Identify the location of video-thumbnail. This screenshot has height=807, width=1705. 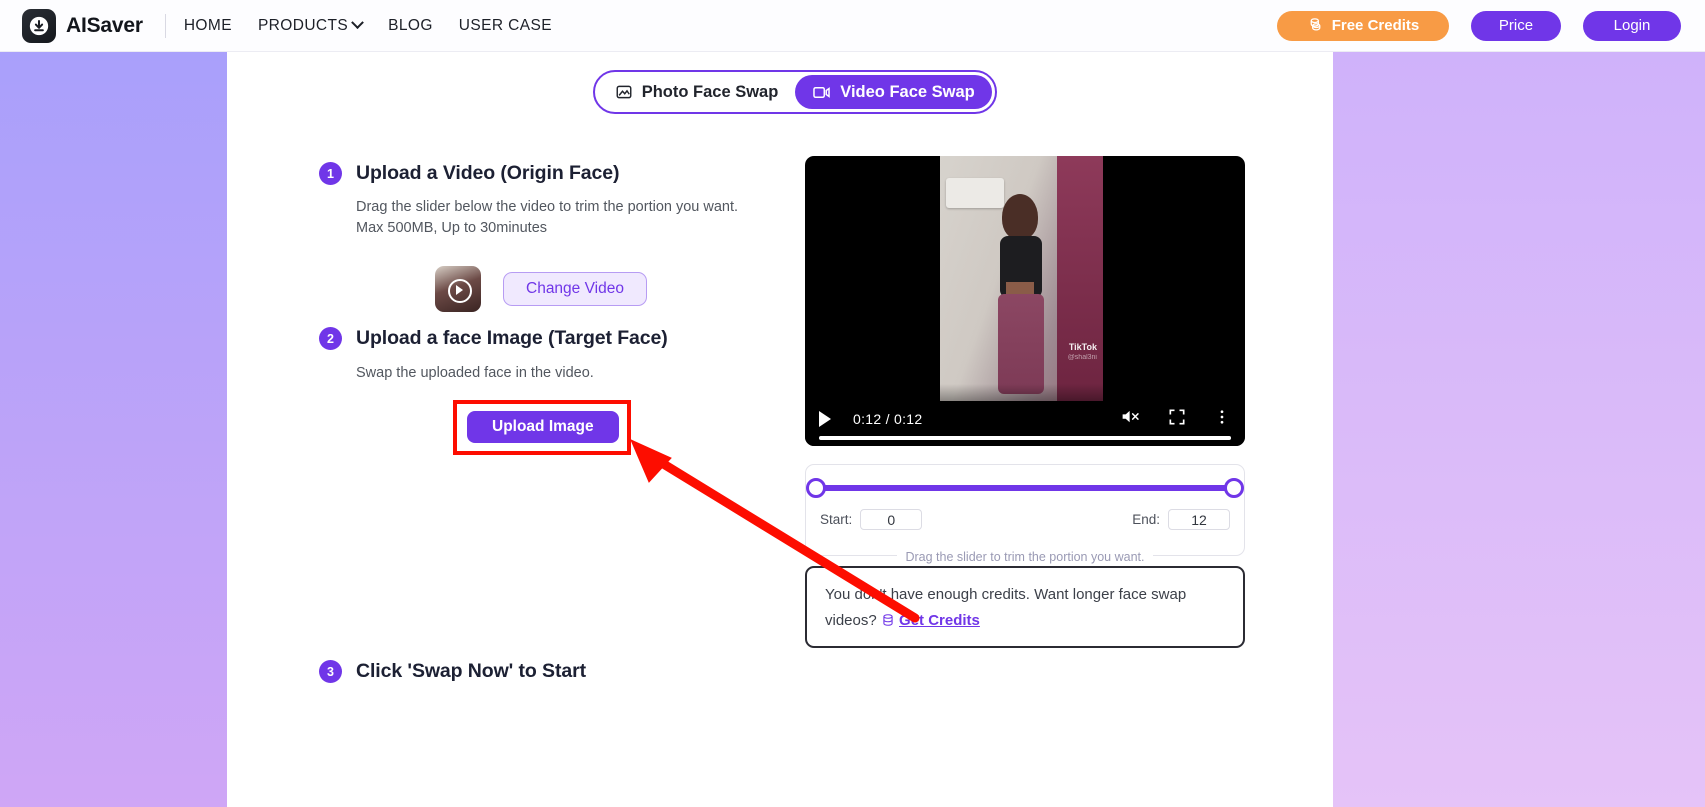
(458, 289).